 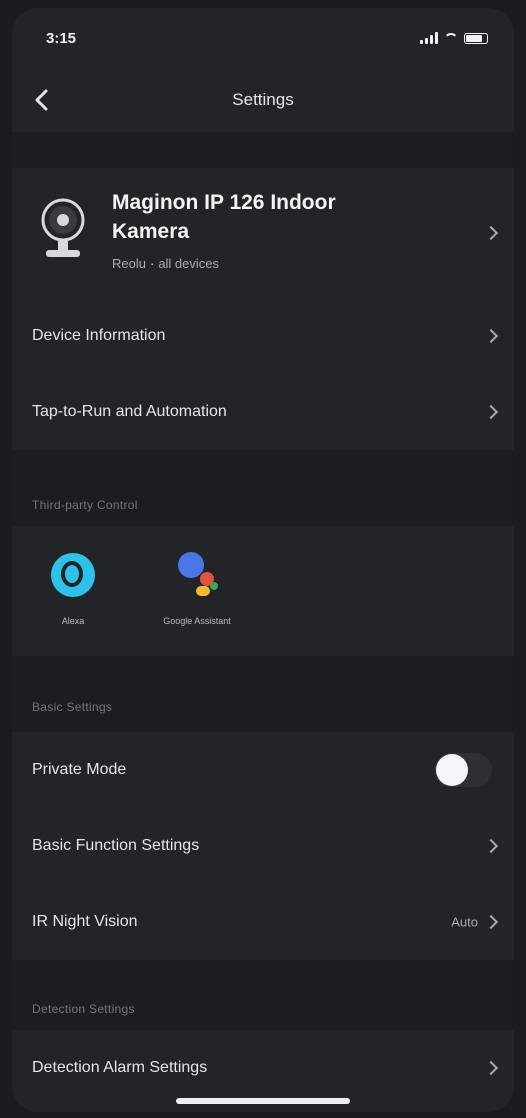 What do you see at coordinates (197, 575) in the screenshot?
I see `google-assistant-icon` at bounding box center [197, 575].